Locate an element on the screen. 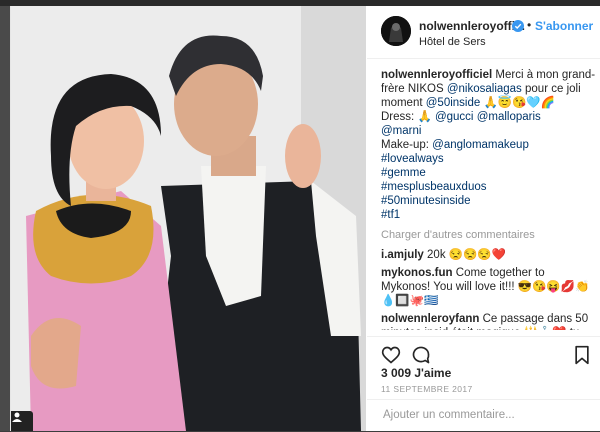 Image resolution: width=600 pixels, height=432 pixels. hashtag-link: #50minutesinside is located at coordinates (426, 201).